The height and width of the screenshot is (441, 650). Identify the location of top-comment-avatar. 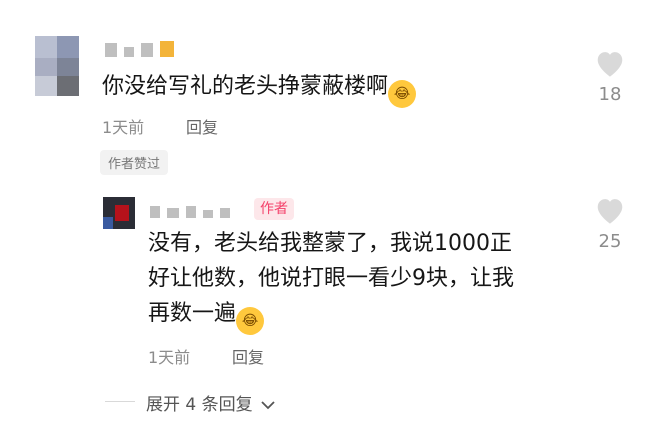
(57, 66).